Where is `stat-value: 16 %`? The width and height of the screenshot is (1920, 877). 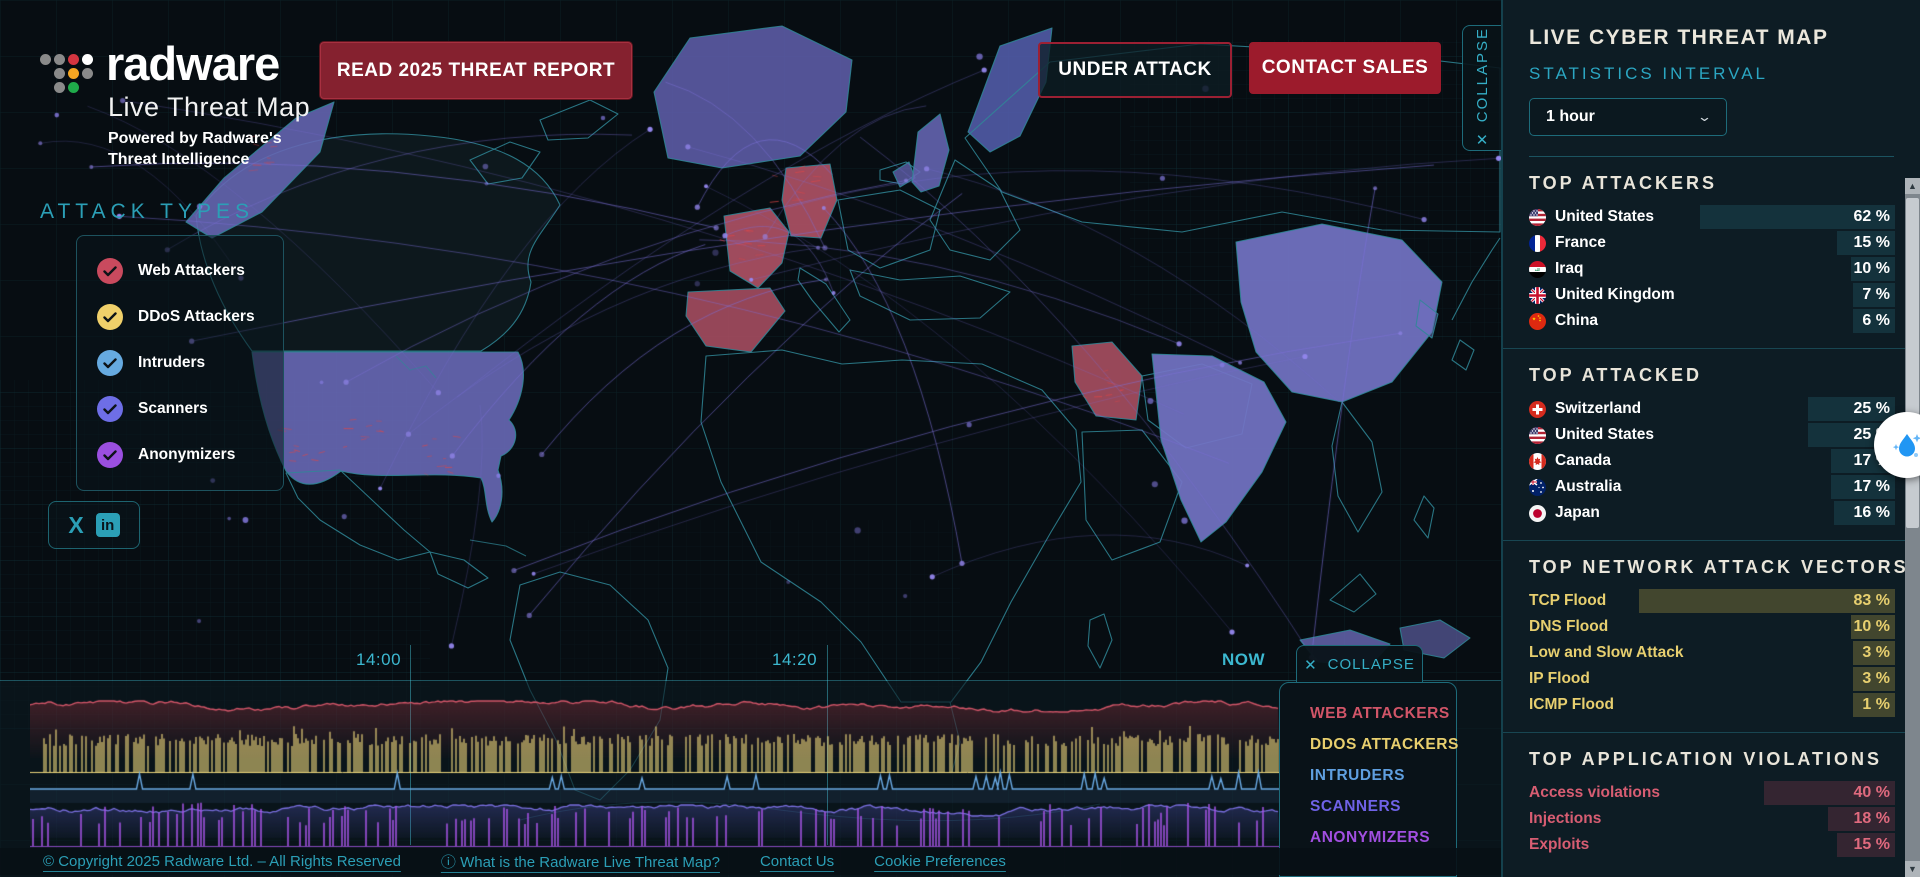
stat-value: 16 % is located at coordinates (1871, 512).